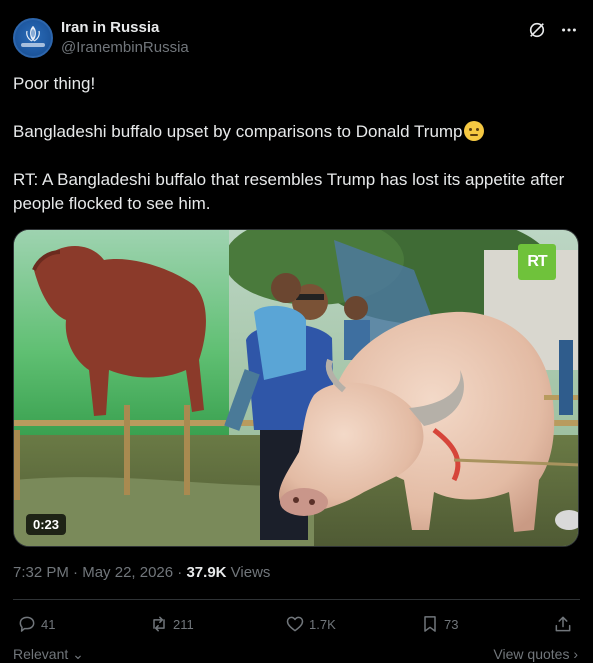  What do you see at coordinates (296, 38) in the screenshot?
I see `tweet-header: Iran in Russia @IranembinRussia` at bounding box center [296, 38].